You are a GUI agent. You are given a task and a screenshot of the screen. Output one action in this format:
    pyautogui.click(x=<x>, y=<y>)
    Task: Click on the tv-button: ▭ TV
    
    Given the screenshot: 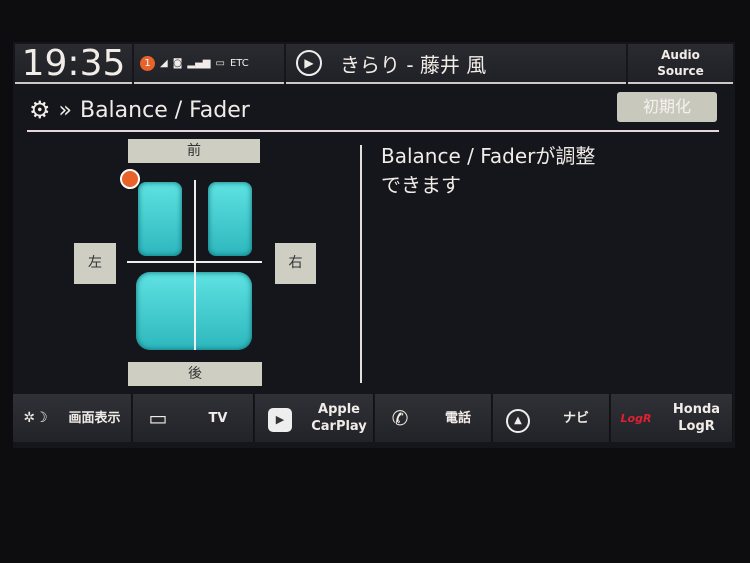 What is the action you would take?
    pyautogui.click(x=193, y=418)
    